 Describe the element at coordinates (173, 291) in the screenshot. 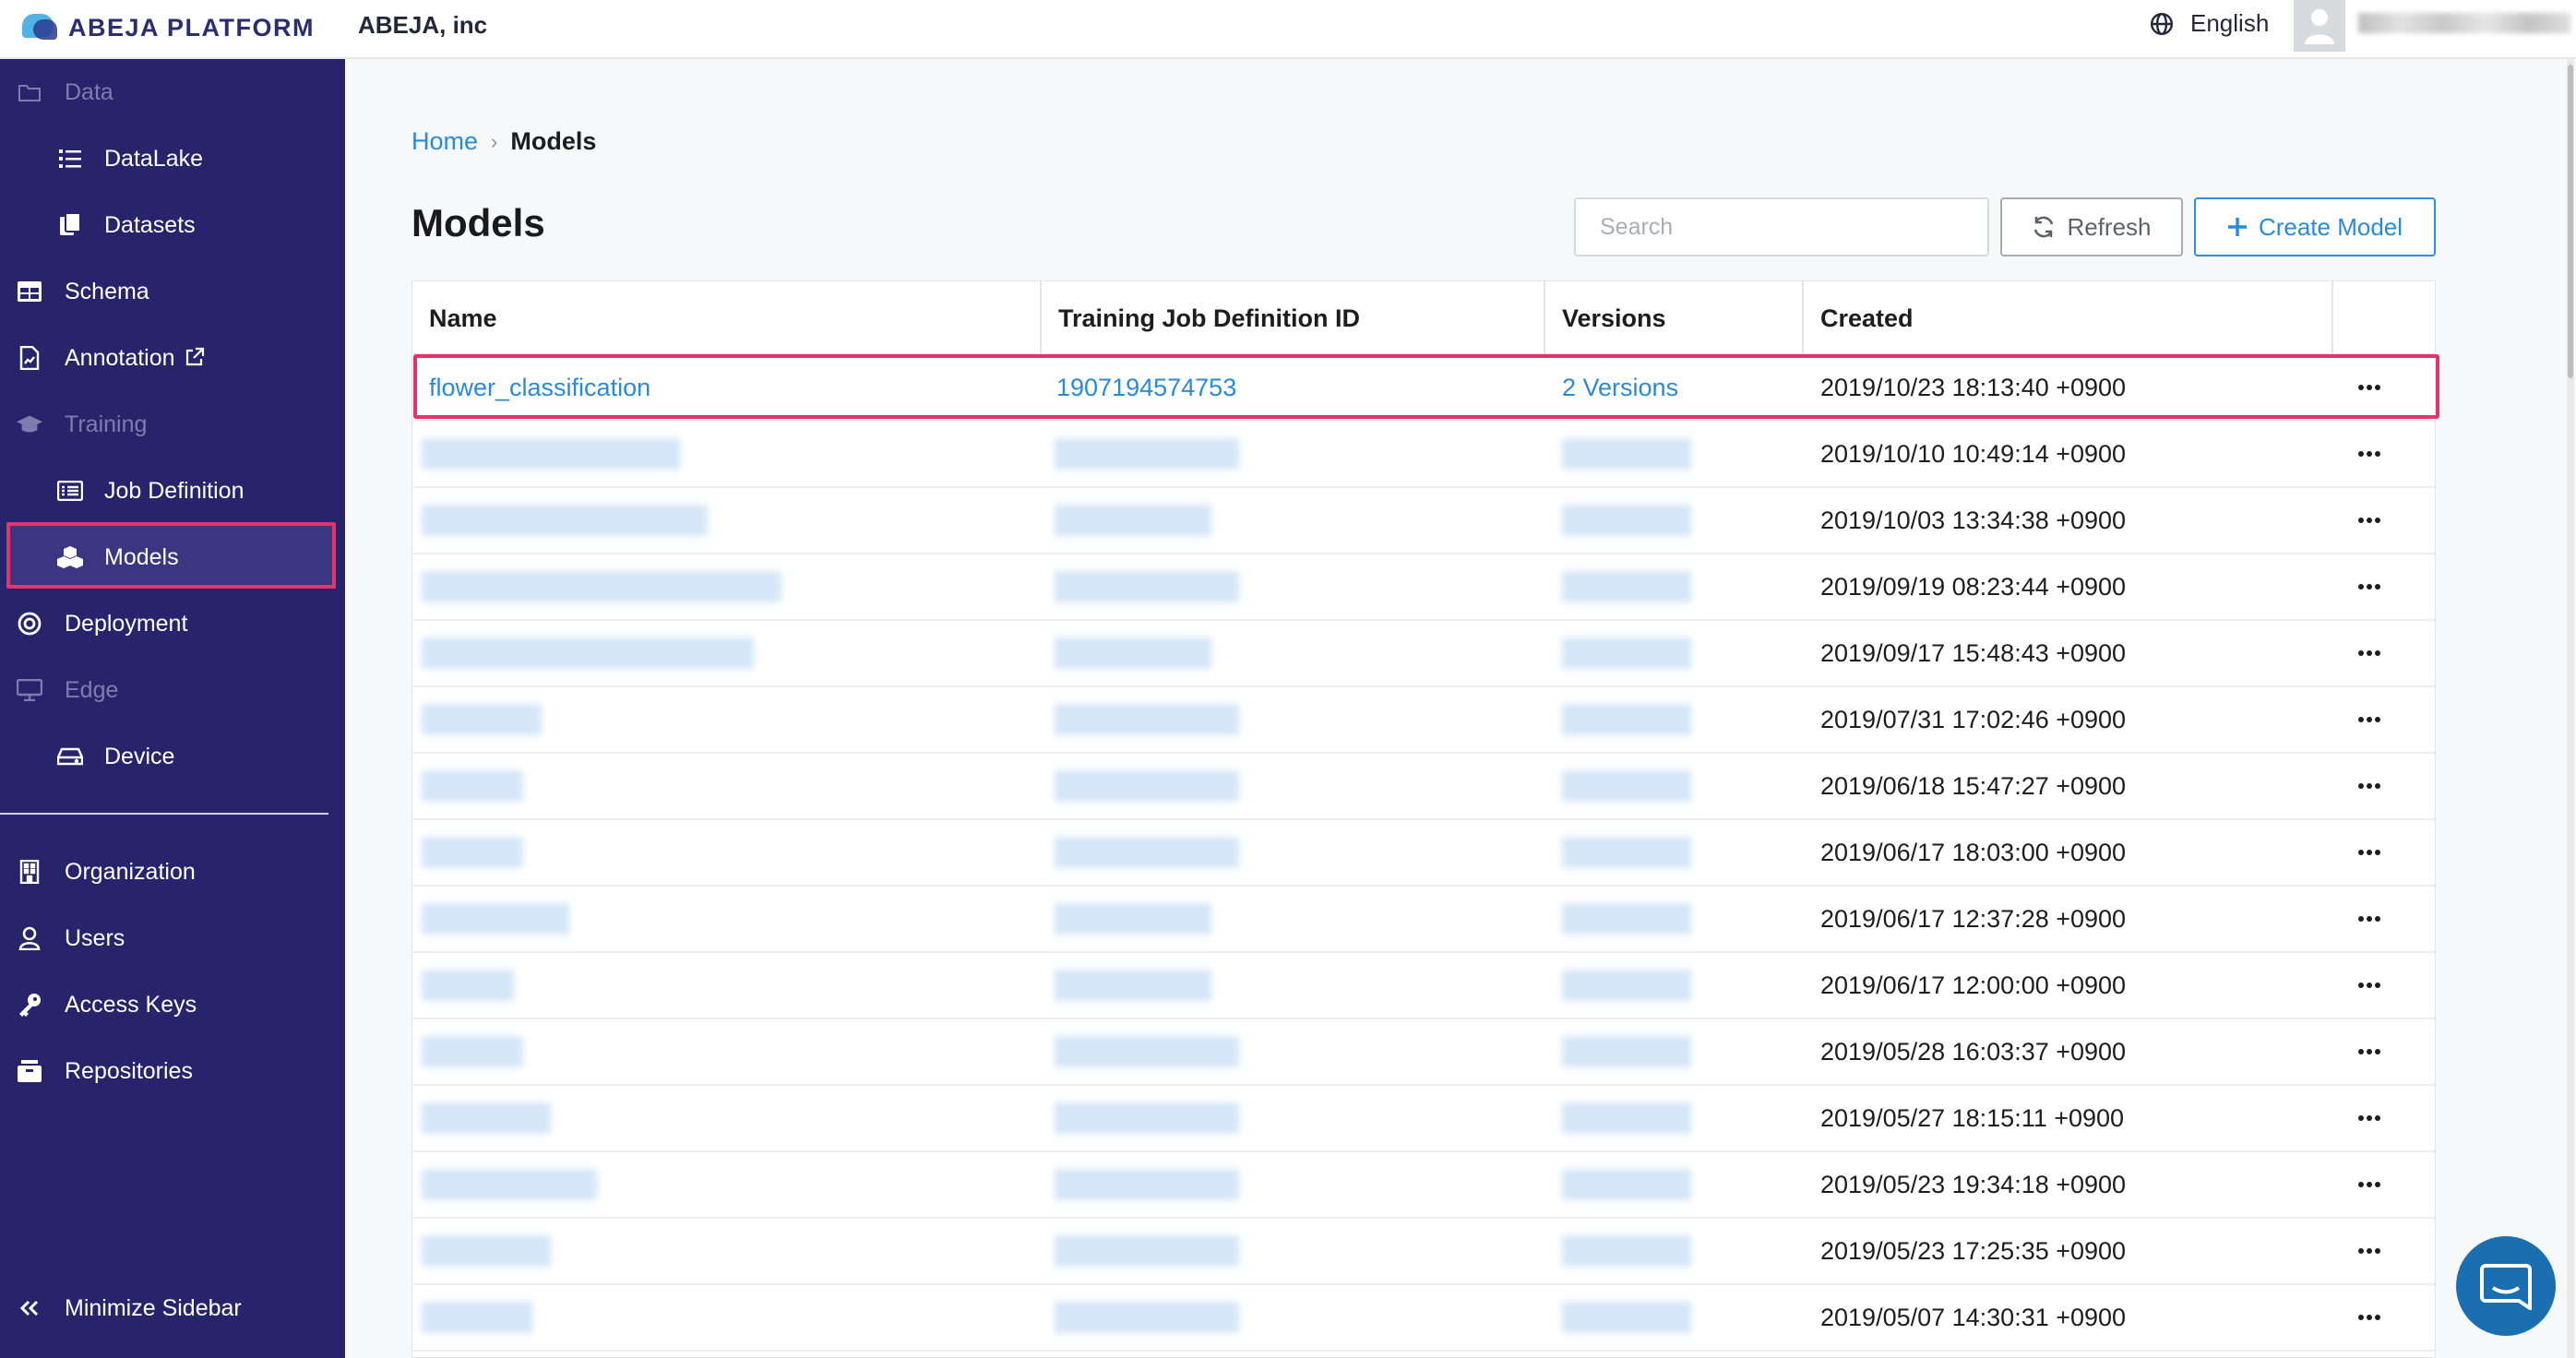

I see `sidebar-item-schema: Schema` at that location.